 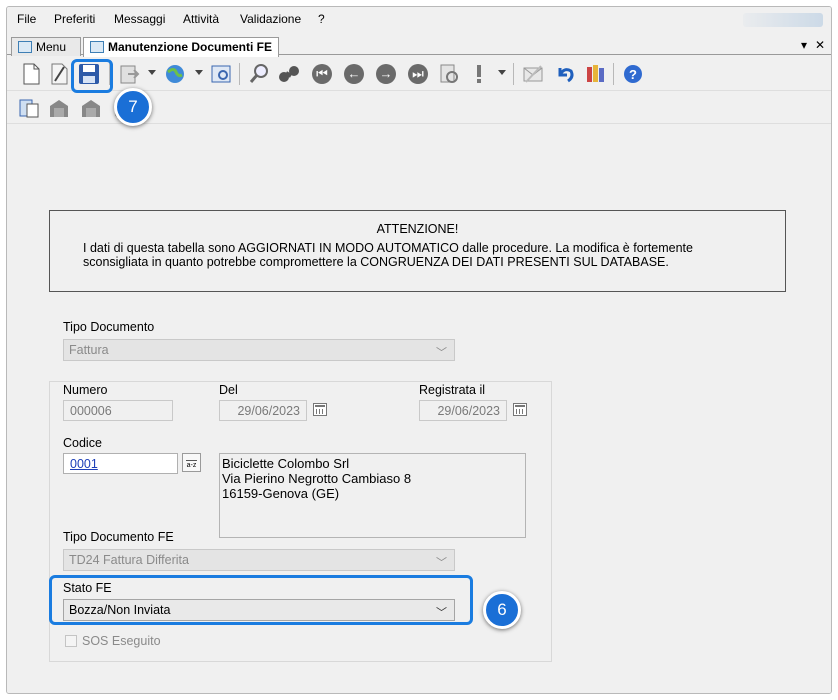 I want to click on tipo-documento-fe-select: TD24 Fattura Differita ﹀, so click(x=259, y=560).